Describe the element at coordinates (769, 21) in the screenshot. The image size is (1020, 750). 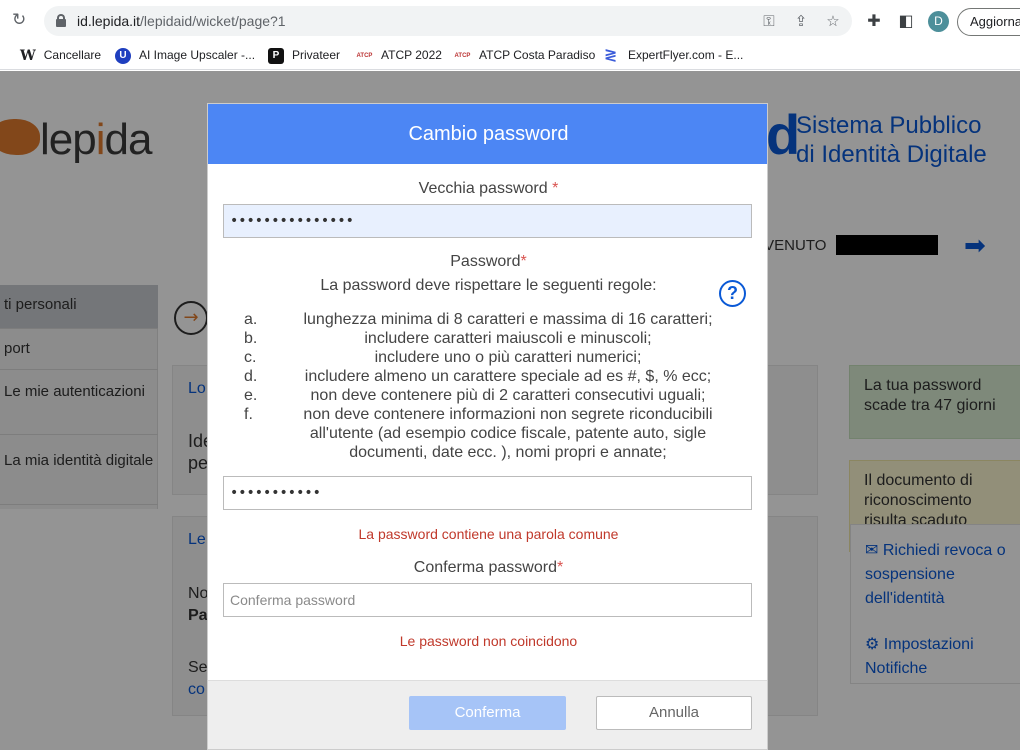
I see `key-icon: ⚿` at that location.